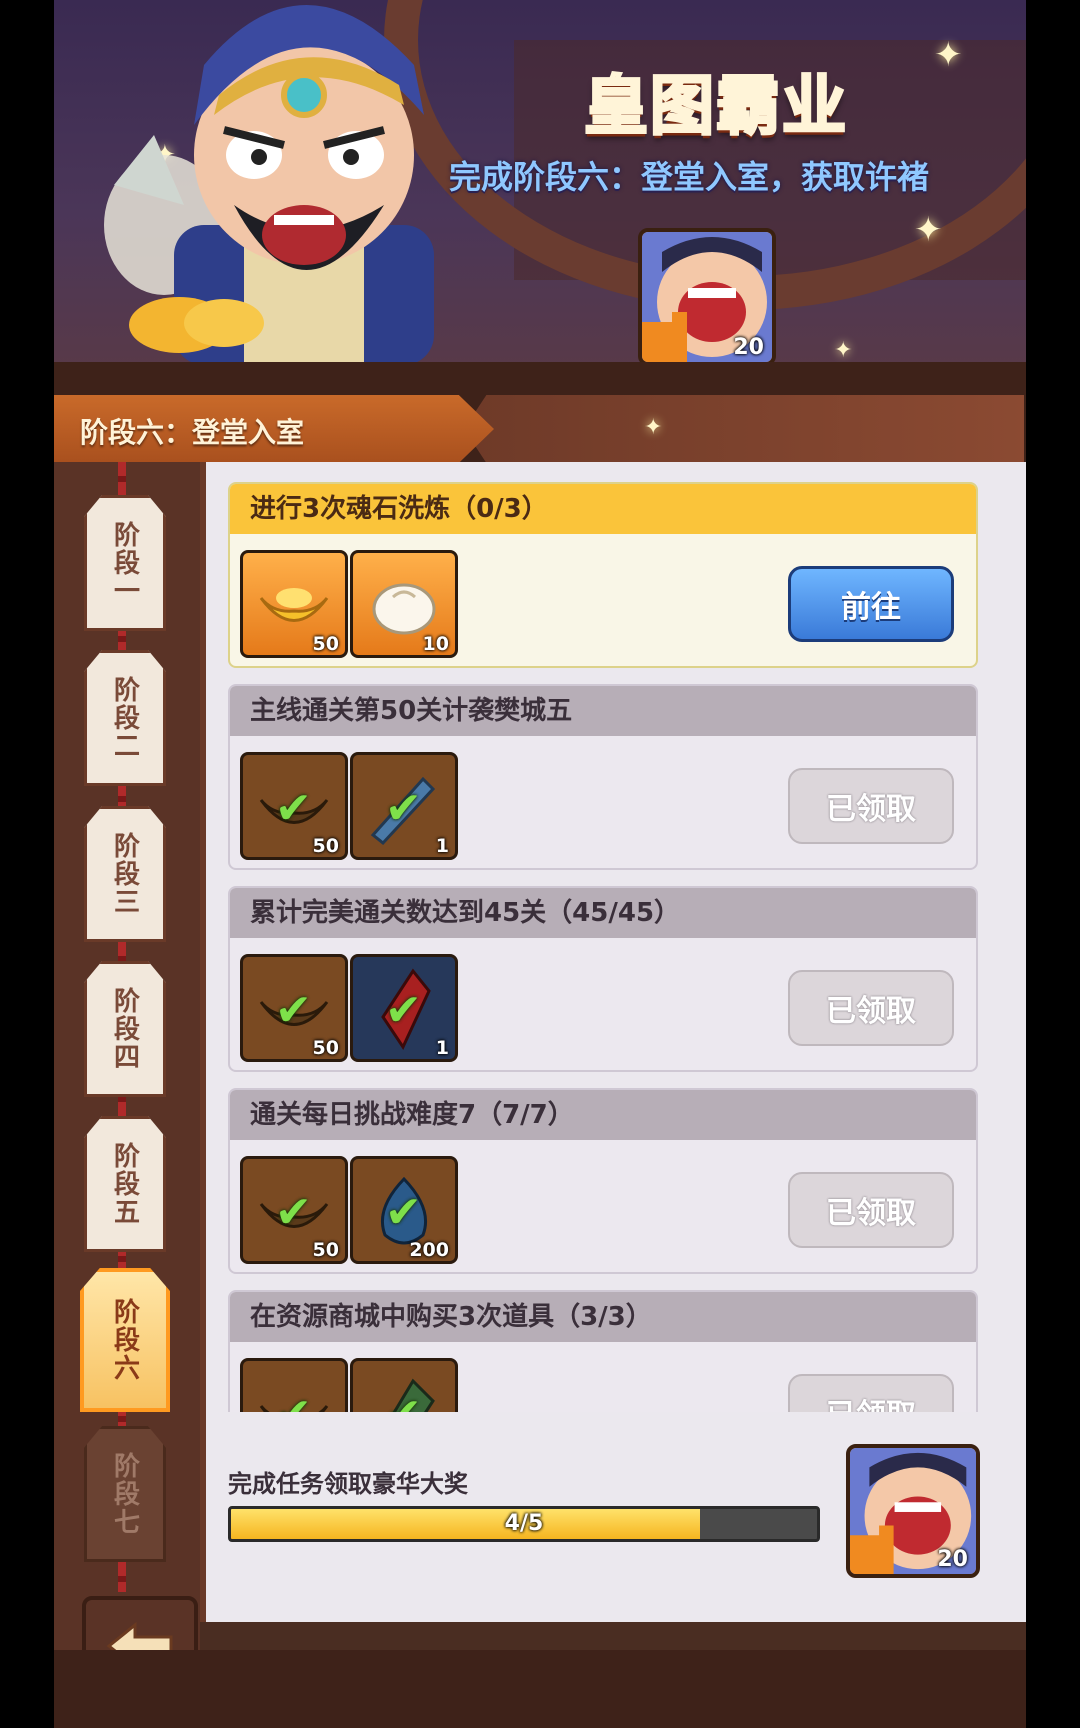 The image size is (1080, 1728). I want to click on stage-tab-decor, so click(744, 429).